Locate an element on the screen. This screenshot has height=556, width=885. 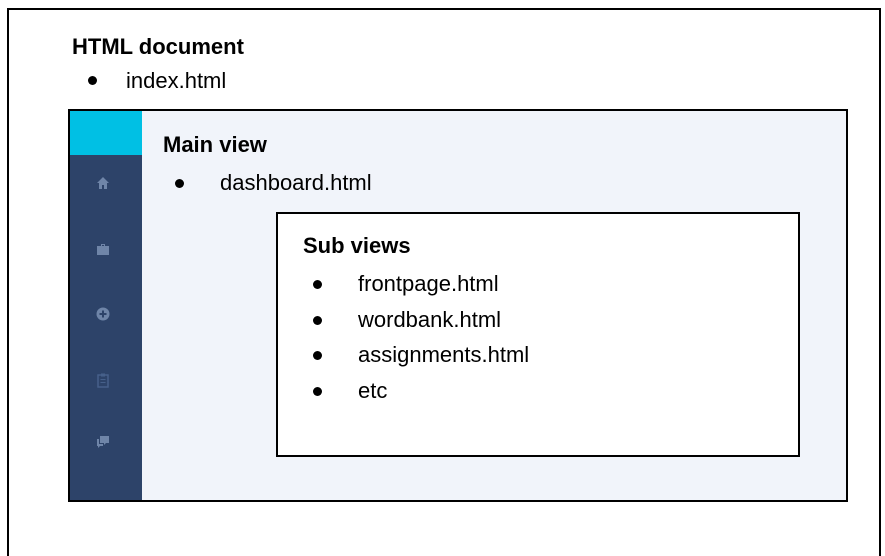
clipboard-icon is located at coordinates (103, 380).